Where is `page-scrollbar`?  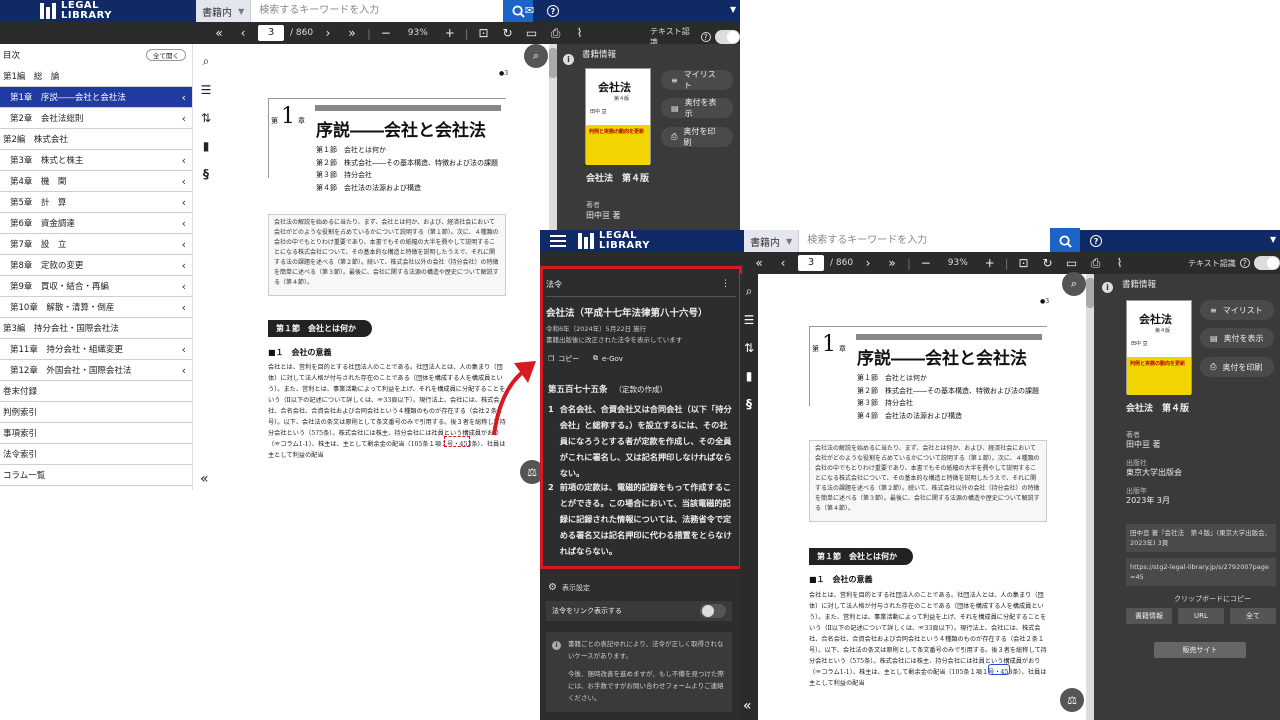
page-scrollbar is located at coordinates (1090, 497).